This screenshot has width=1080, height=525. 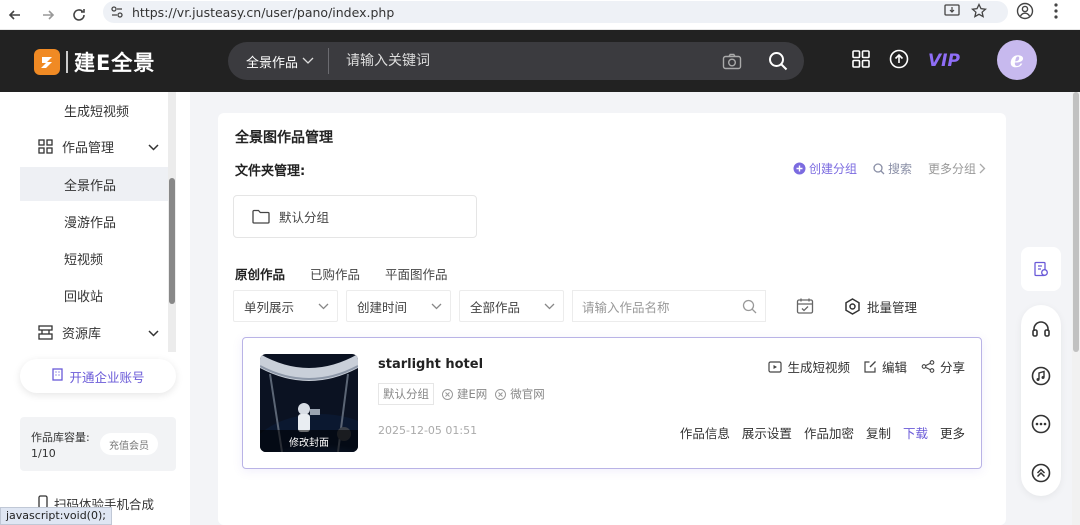 What do you see at coordinates (1017, 60) in the screenshot?
I see `avatar: e` at bounding box center [1017, 60].